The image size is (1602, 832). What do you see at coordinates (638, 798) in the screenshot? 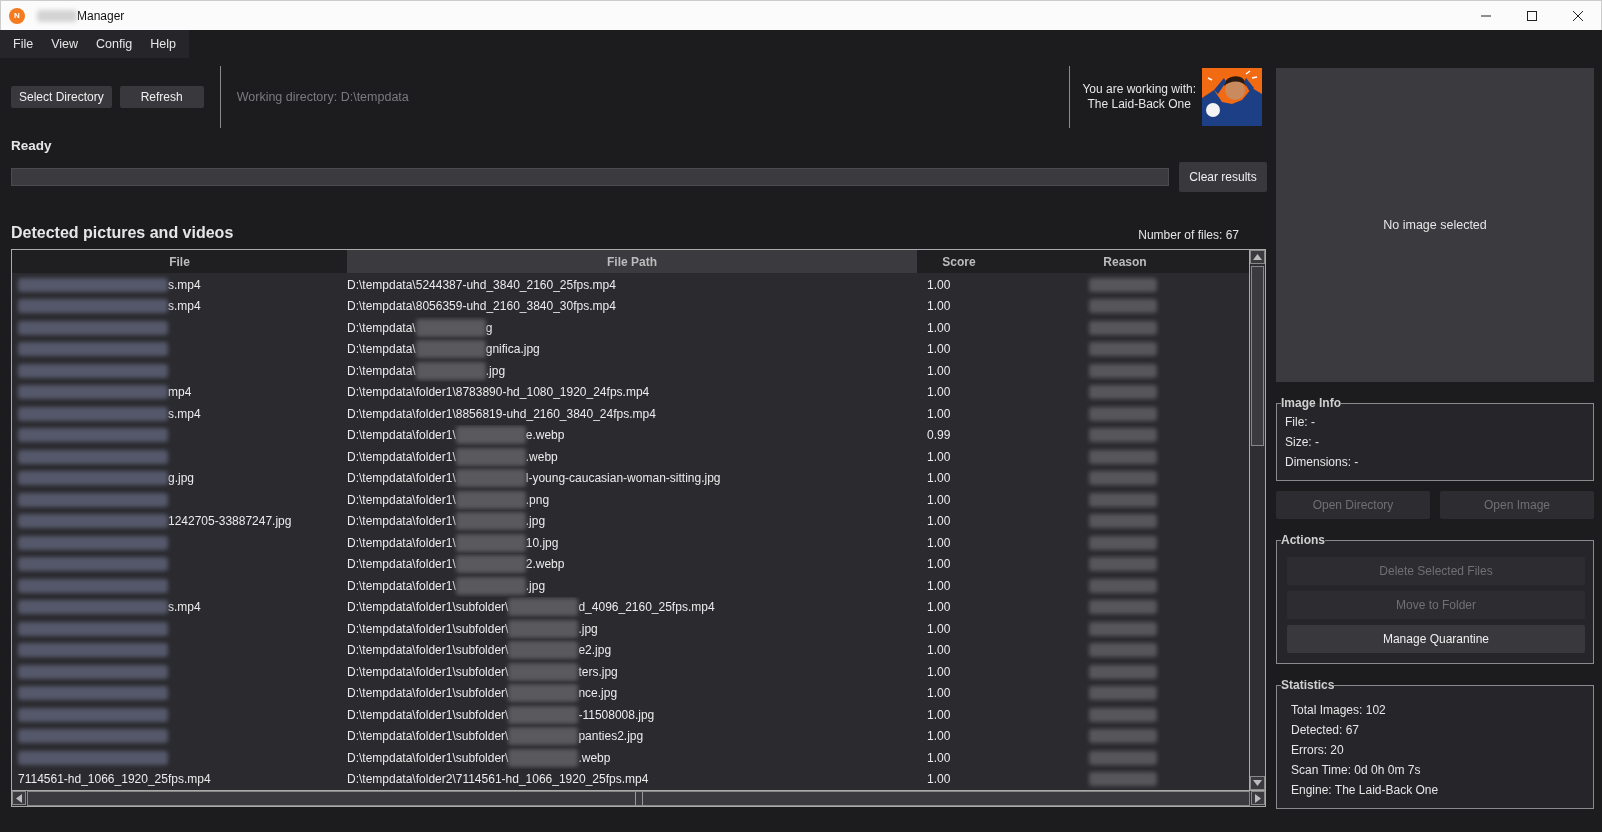
I see `horizontal-scrollbar` at bounding box center [638, 798].